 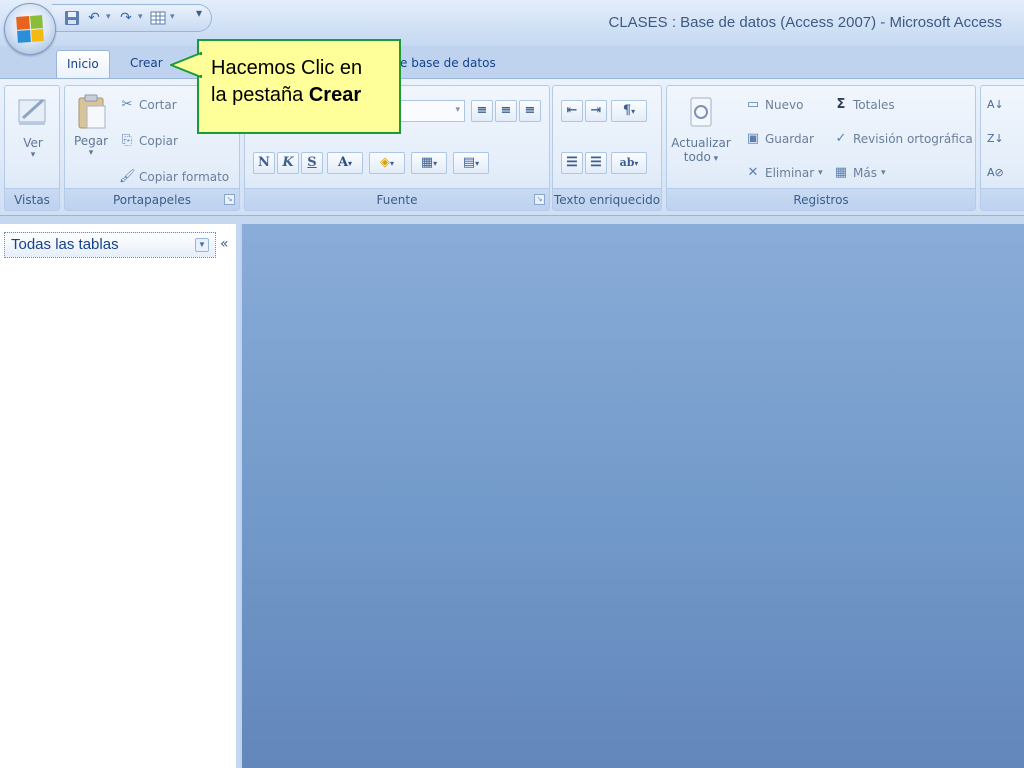 I want to click on group-texto-enriquecido: ⇤ ⇥ ¶▾ ☰ ☰ ab▾ Texto enriquecido, so click(x=607, y=148).